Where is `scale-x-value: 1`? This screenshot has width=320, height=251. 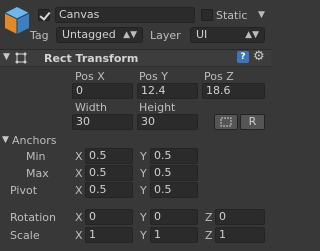
scale-x-value: 1 is located at coordinates (92, 234).